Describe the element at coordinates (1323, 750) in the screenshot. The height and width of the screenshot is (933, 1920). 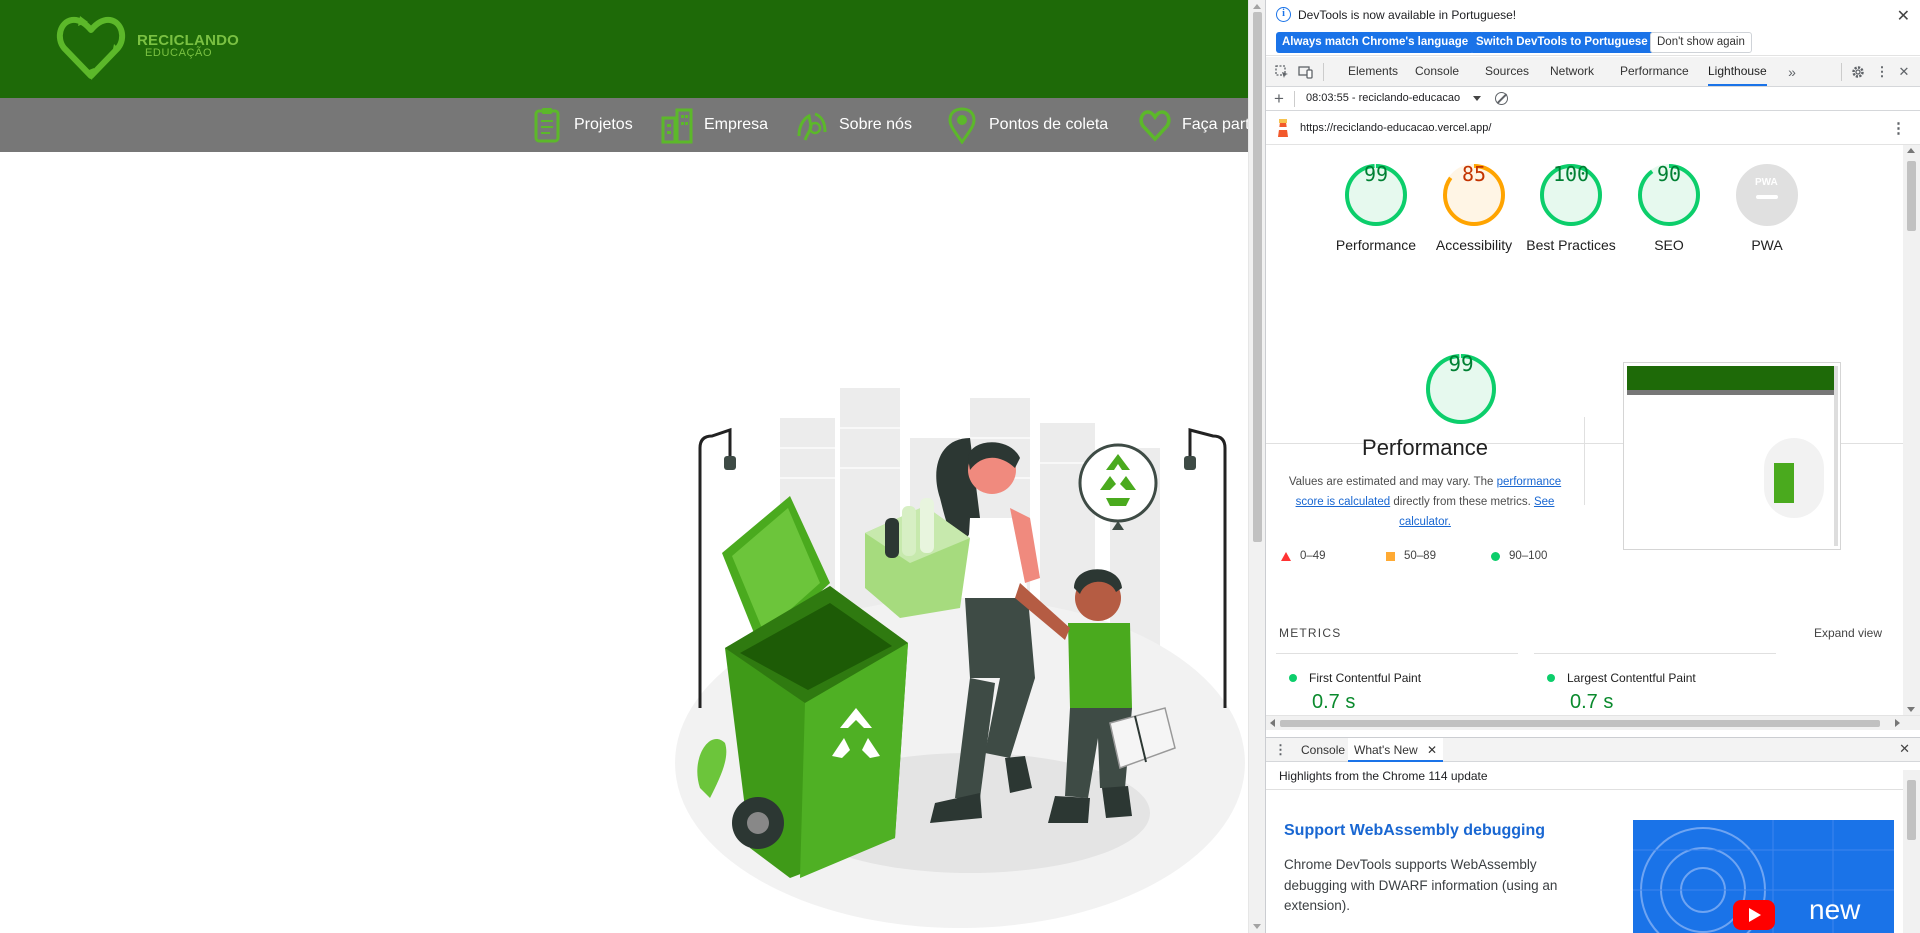
I see `drawer-tab-console: Console` at that location.